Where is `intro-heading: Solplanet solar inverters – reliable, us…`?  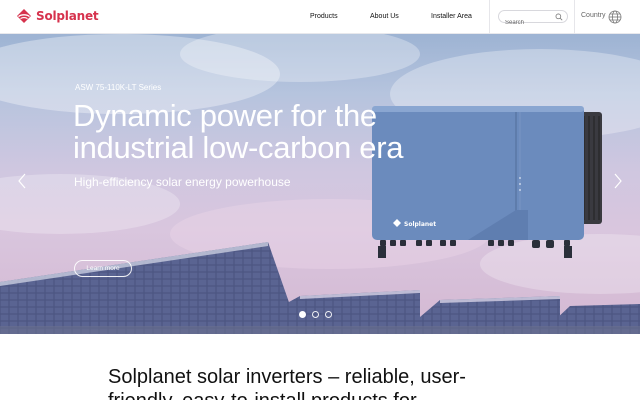 intro-heading: Solplanet solar inverters – reliable, us… is located at coordinates (287, 383).